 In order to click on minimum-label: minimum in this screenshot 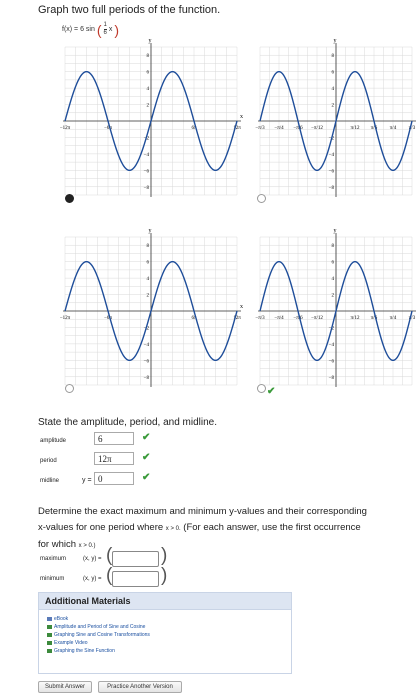, I will do `click(52, 579)`.